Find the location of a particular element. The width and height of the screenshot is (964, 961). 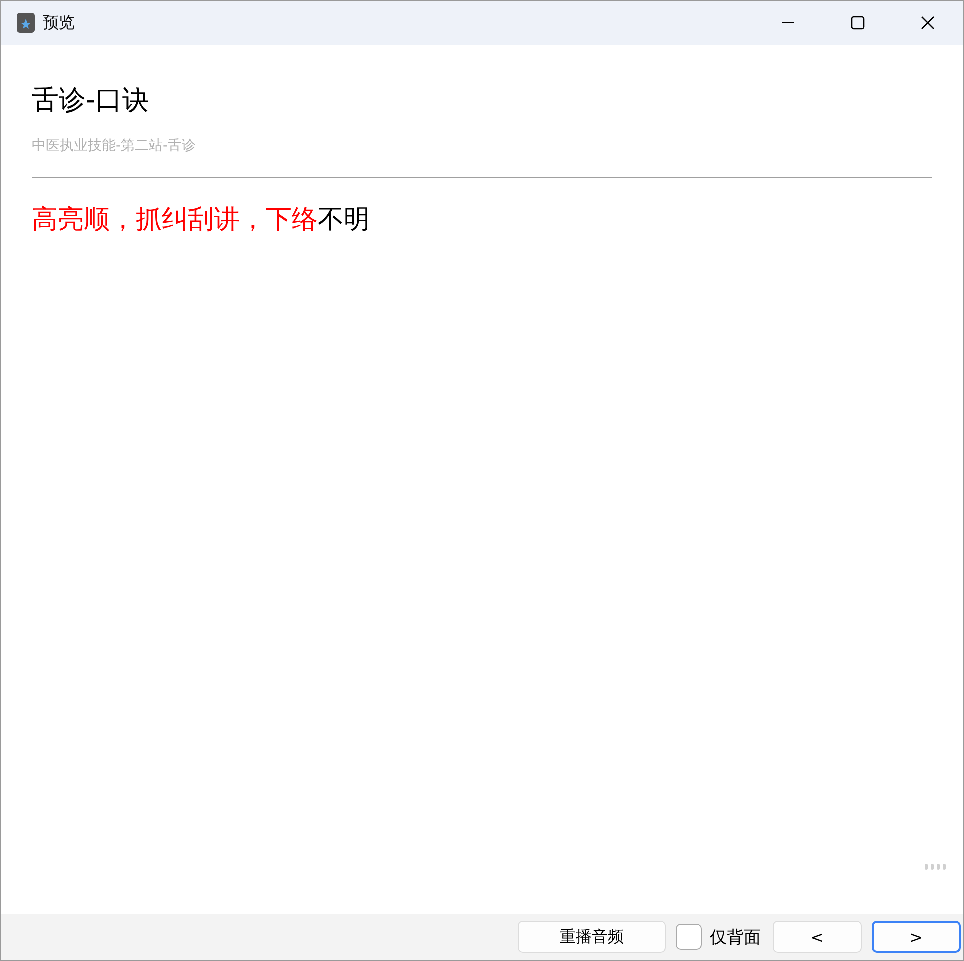

card-subtitle: 中医执业技能-第二站-舌诊 is located at coordinates (115, 146).